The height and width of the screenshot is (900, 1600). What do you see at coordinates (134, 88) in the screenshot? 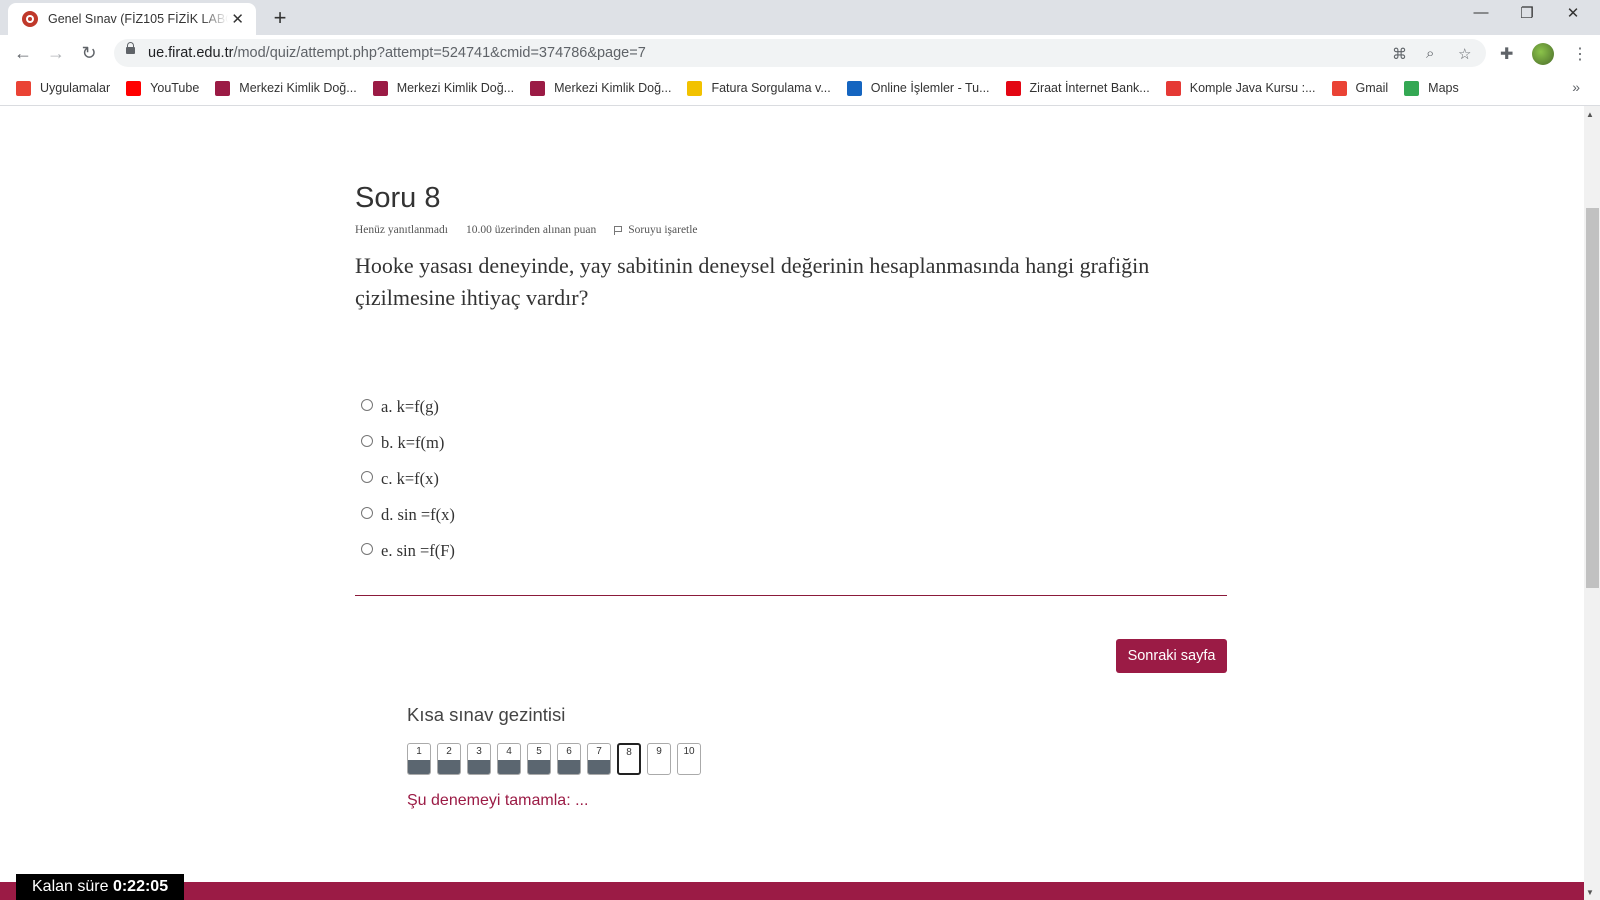
I see `youtube-icon` at bounding box center [134, 88].